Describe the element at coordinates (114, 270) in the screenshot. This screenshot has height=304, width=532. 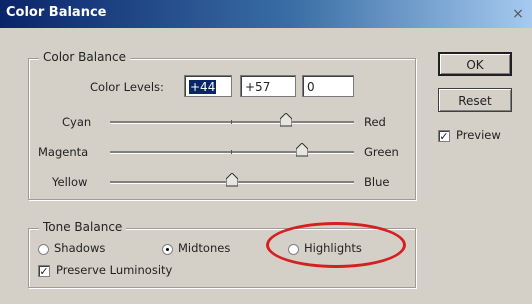
I see `preserve-luminosity-label: Preserve Luminosity` at that location.